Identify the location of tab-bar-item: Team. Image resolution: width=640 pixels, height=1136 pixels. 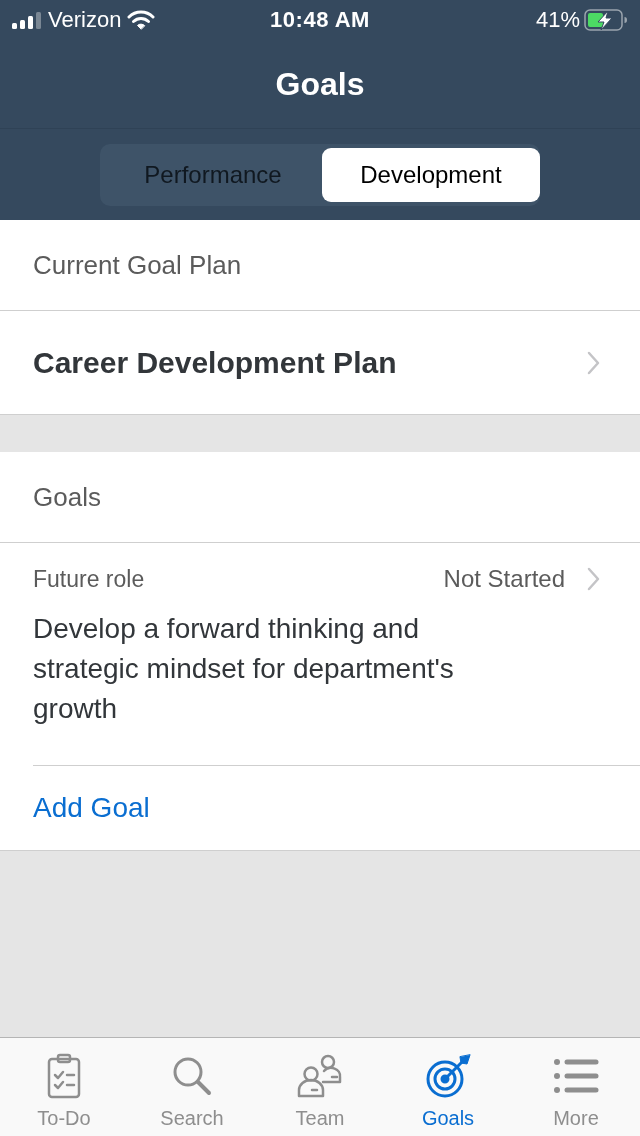
(320, 1087).